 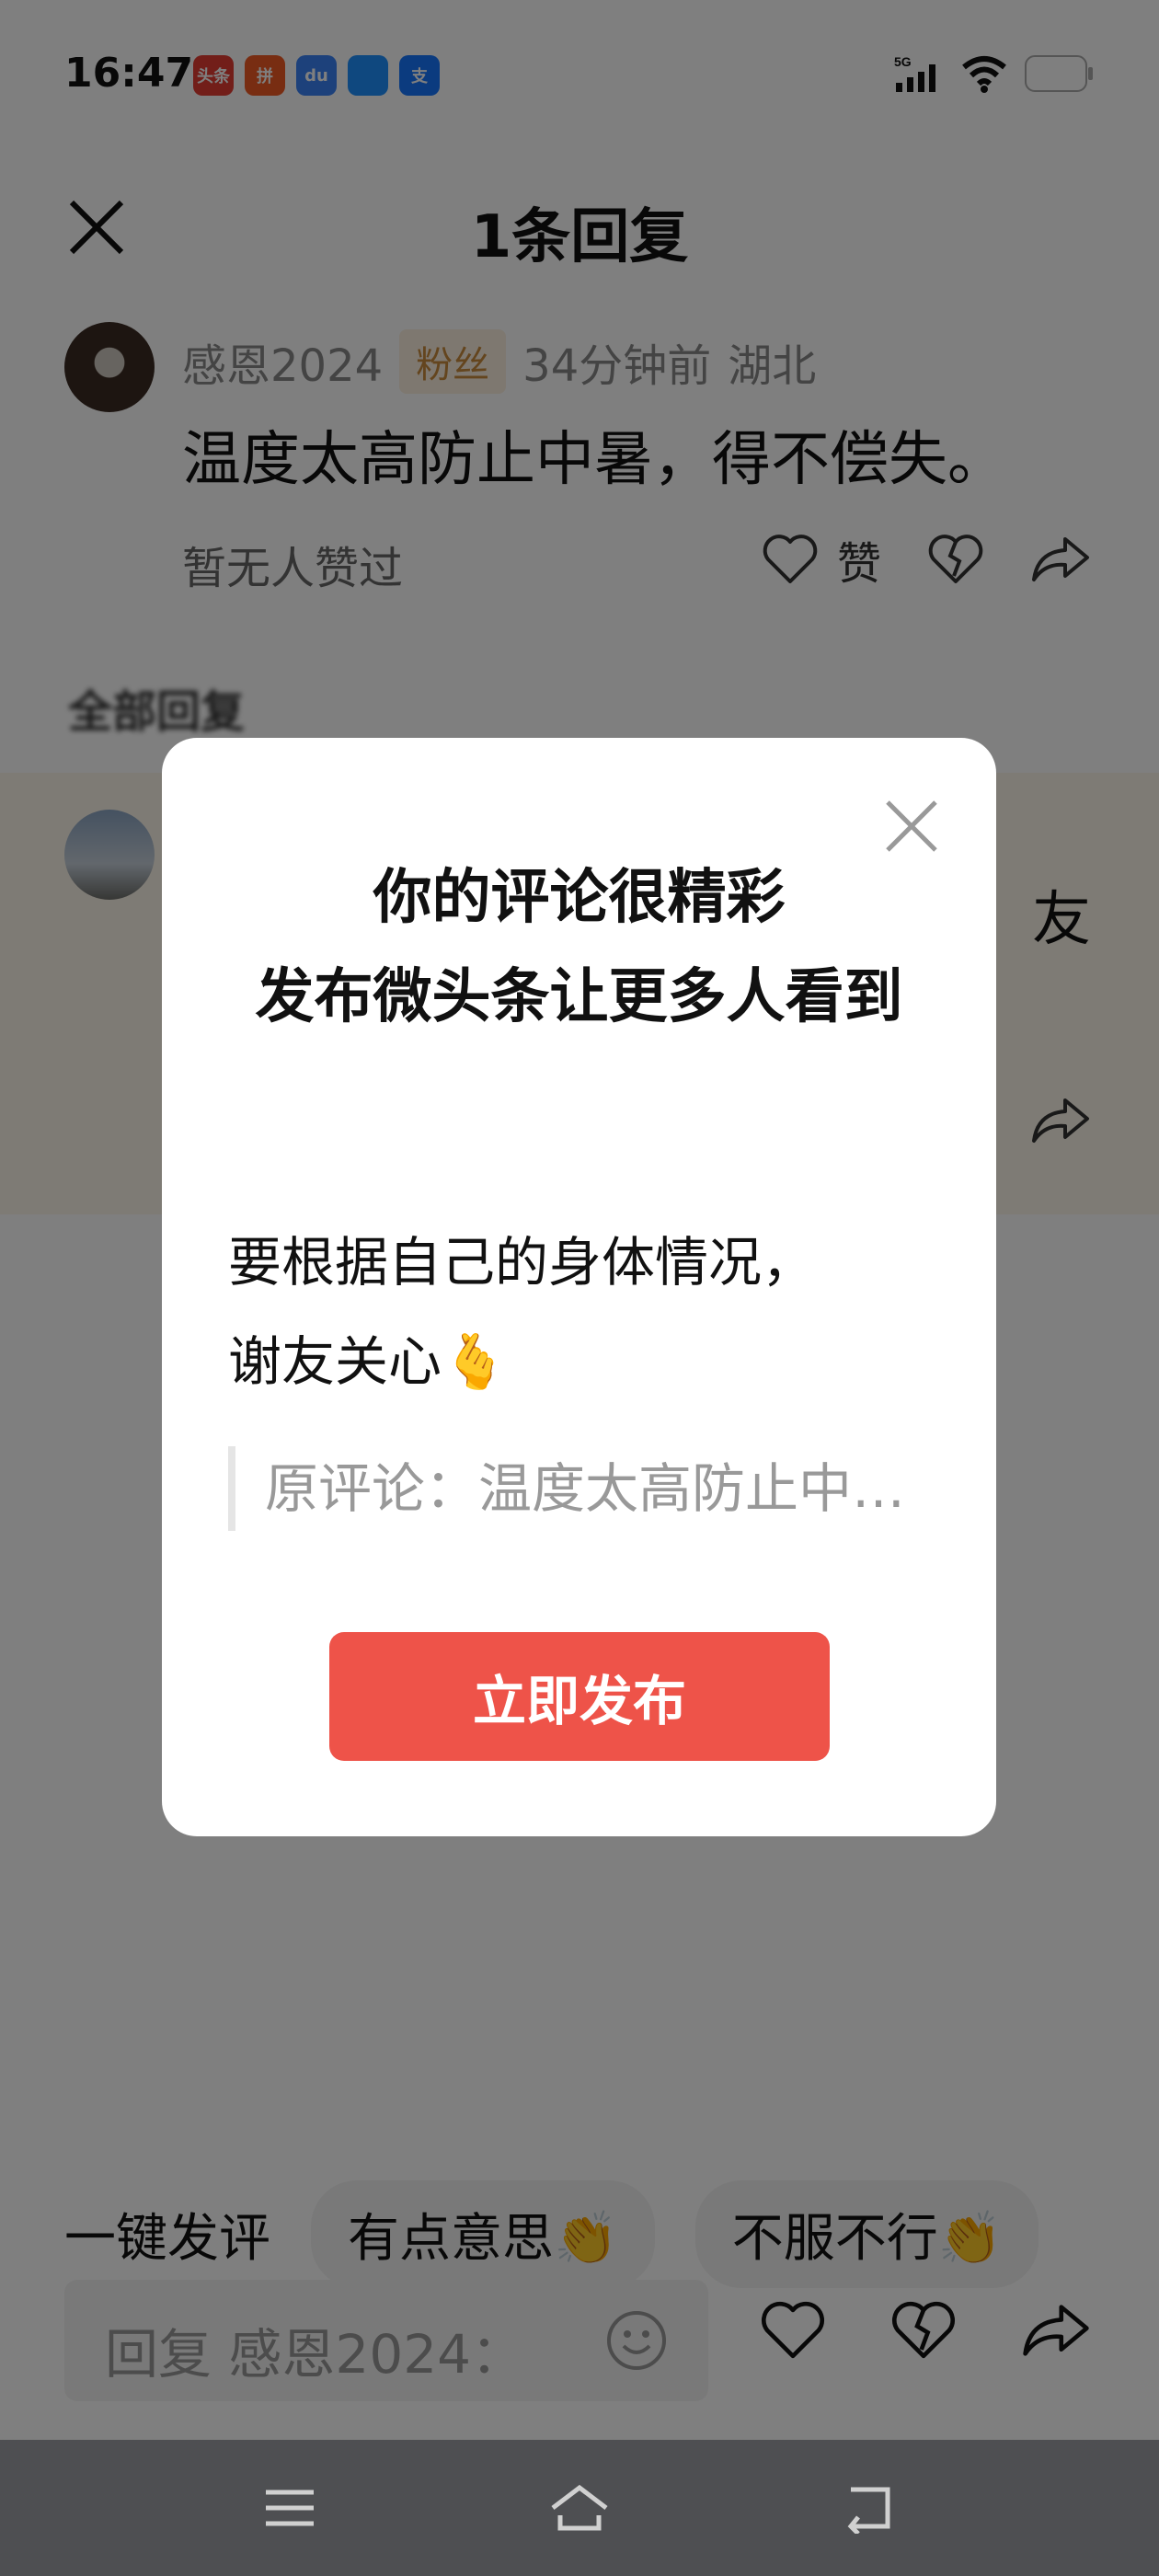 What do you see at coordinates (368, 1361) in the screenshot?
I see `dialog-body-line2: 谢友关心🫰` at bounding box center [368, 1361].